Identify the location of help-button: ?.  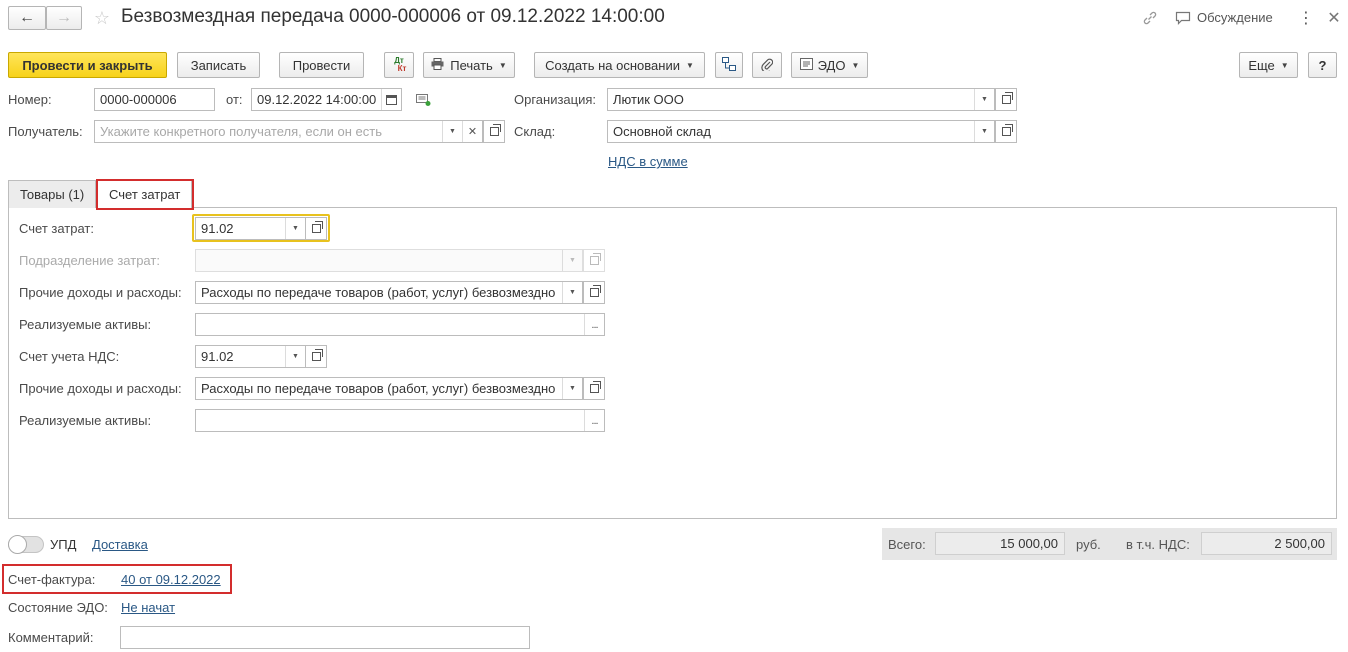
(1322, 65).